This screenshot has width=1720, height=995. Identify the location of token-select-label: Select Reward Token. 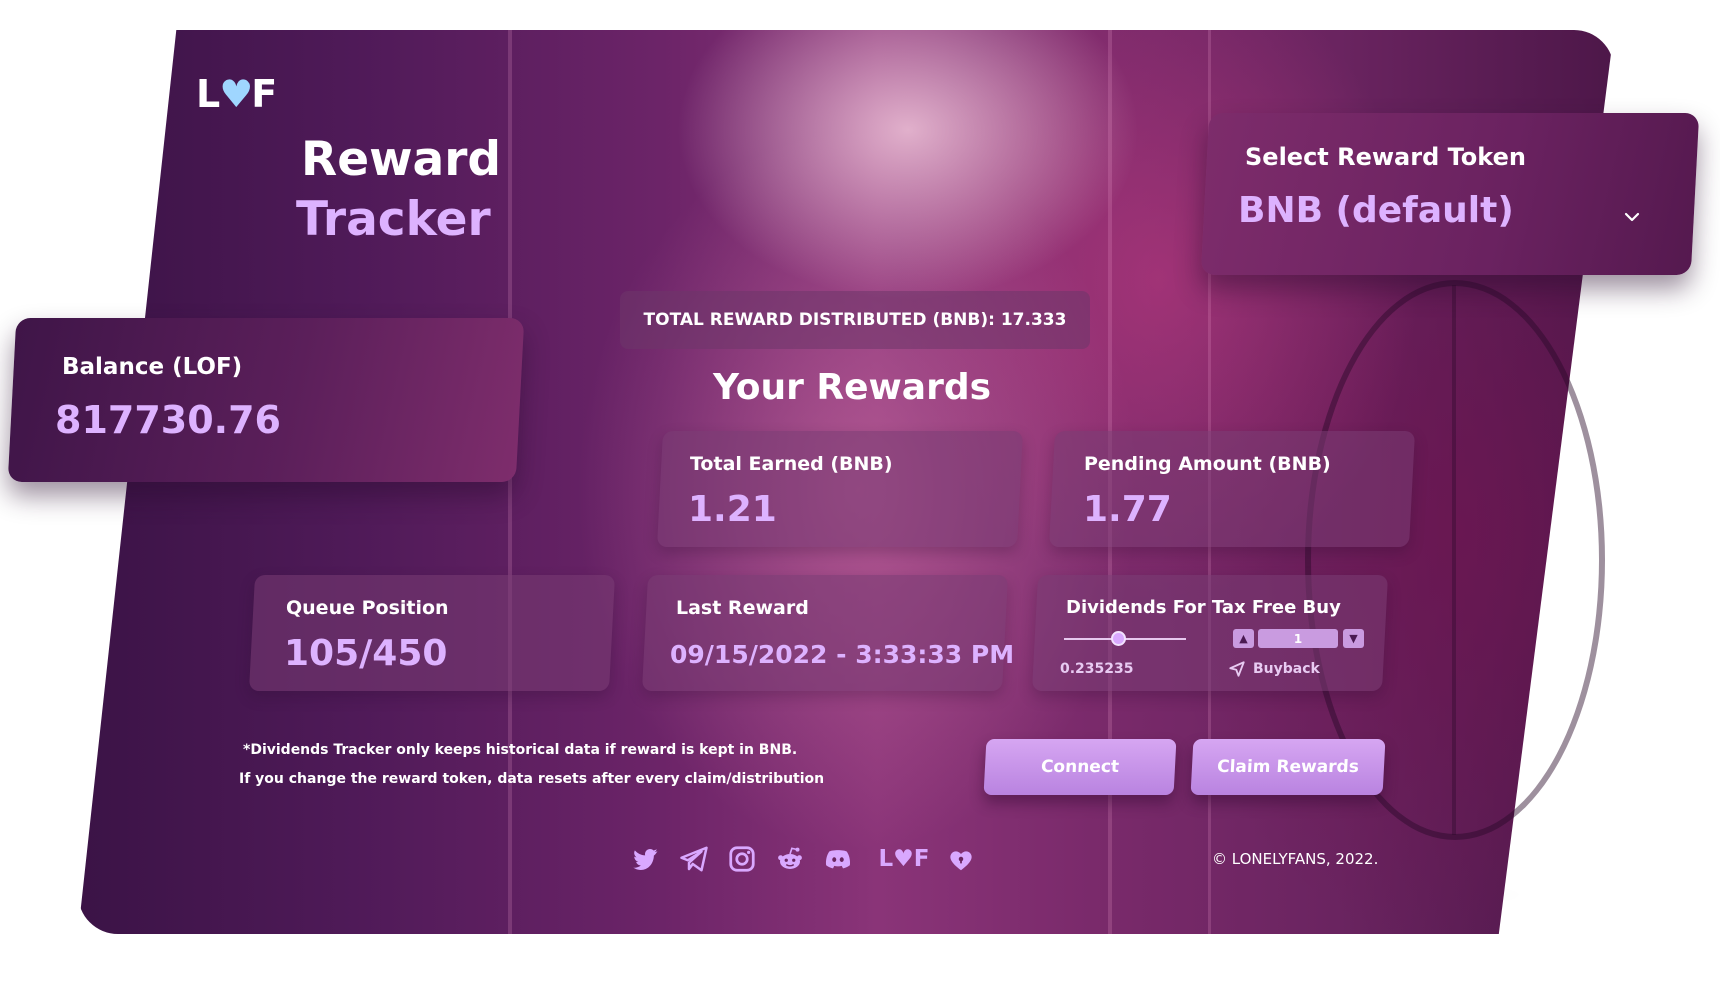
(1385, 157).